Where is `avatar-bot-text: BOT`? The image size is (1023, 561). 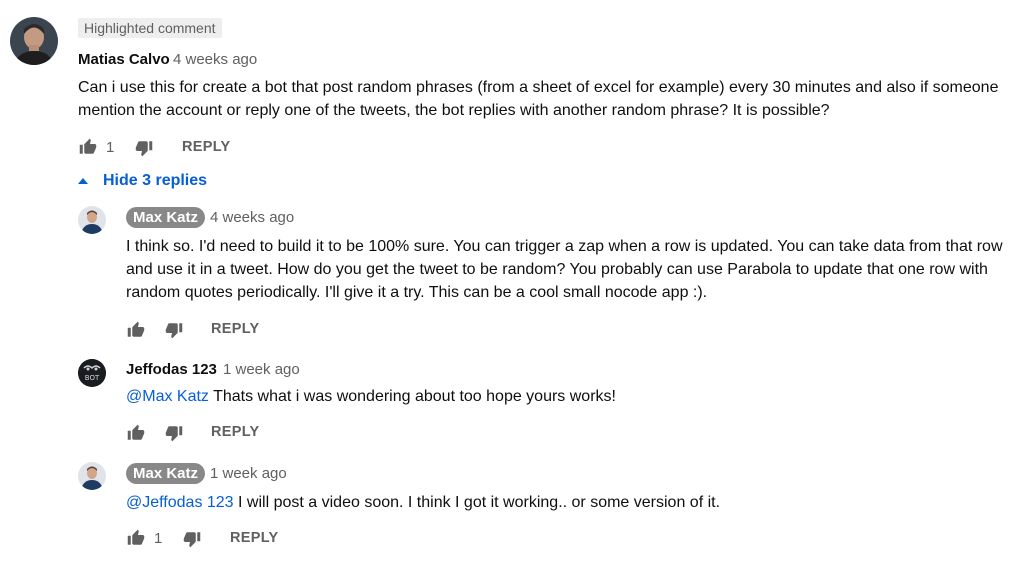
avatar-bot-text: BOT is located at coordinates (92, 378).